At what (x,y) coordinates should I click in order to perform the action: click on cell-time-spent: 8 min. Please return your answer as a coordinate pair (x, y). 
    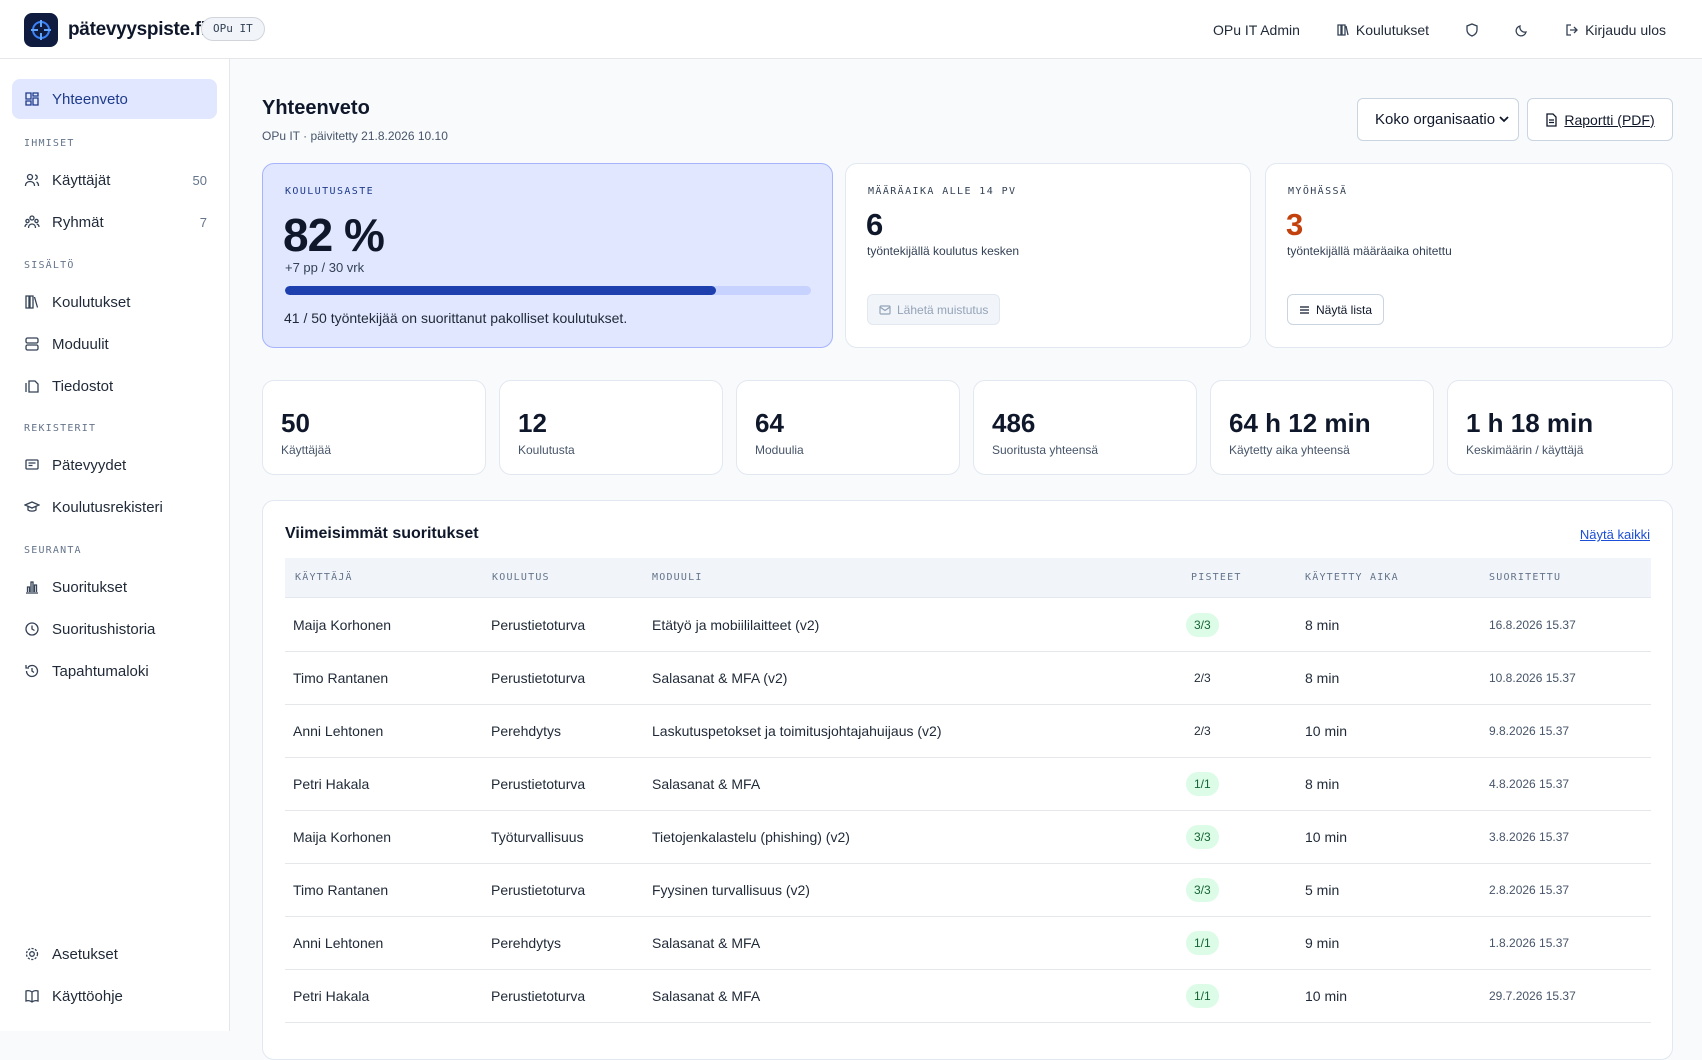
    Looking at the image, I should click on (1322, 784).